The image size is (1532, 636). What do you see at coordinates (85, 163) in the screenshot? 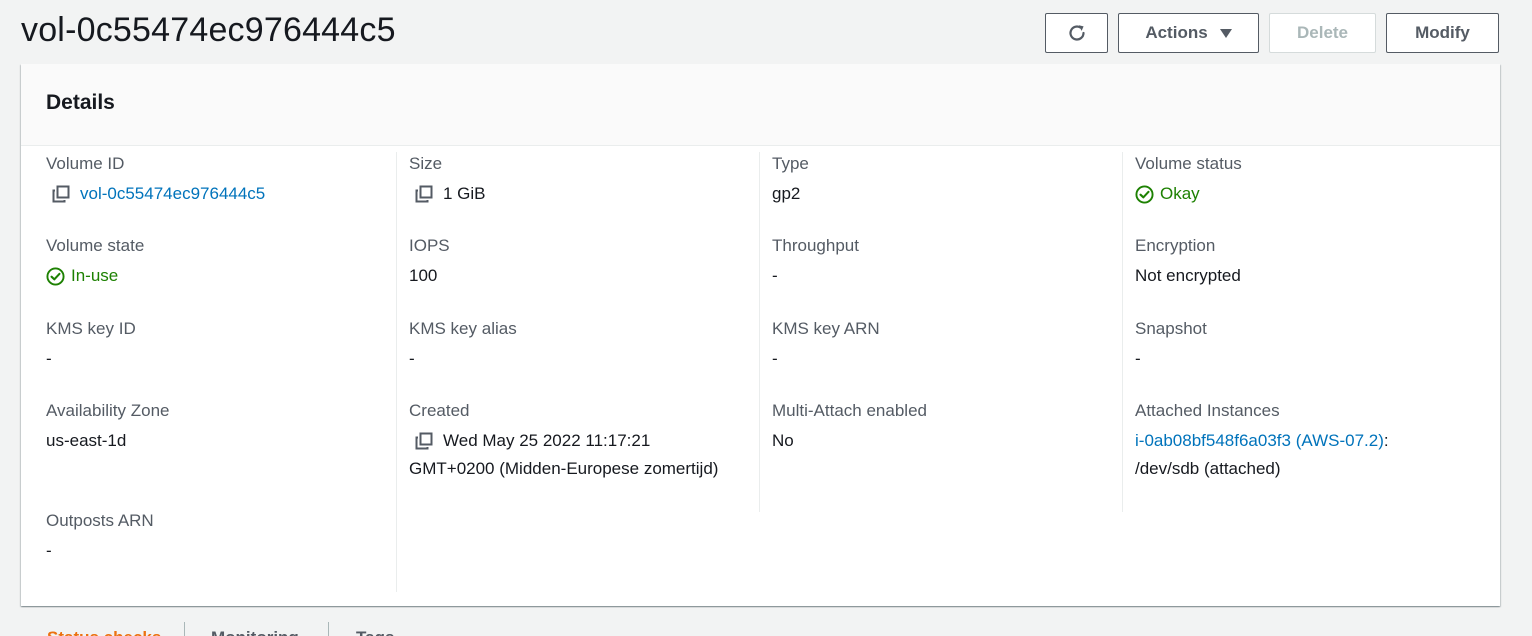
I see `field-label: Volume ID` at bounding box center [85, 163].